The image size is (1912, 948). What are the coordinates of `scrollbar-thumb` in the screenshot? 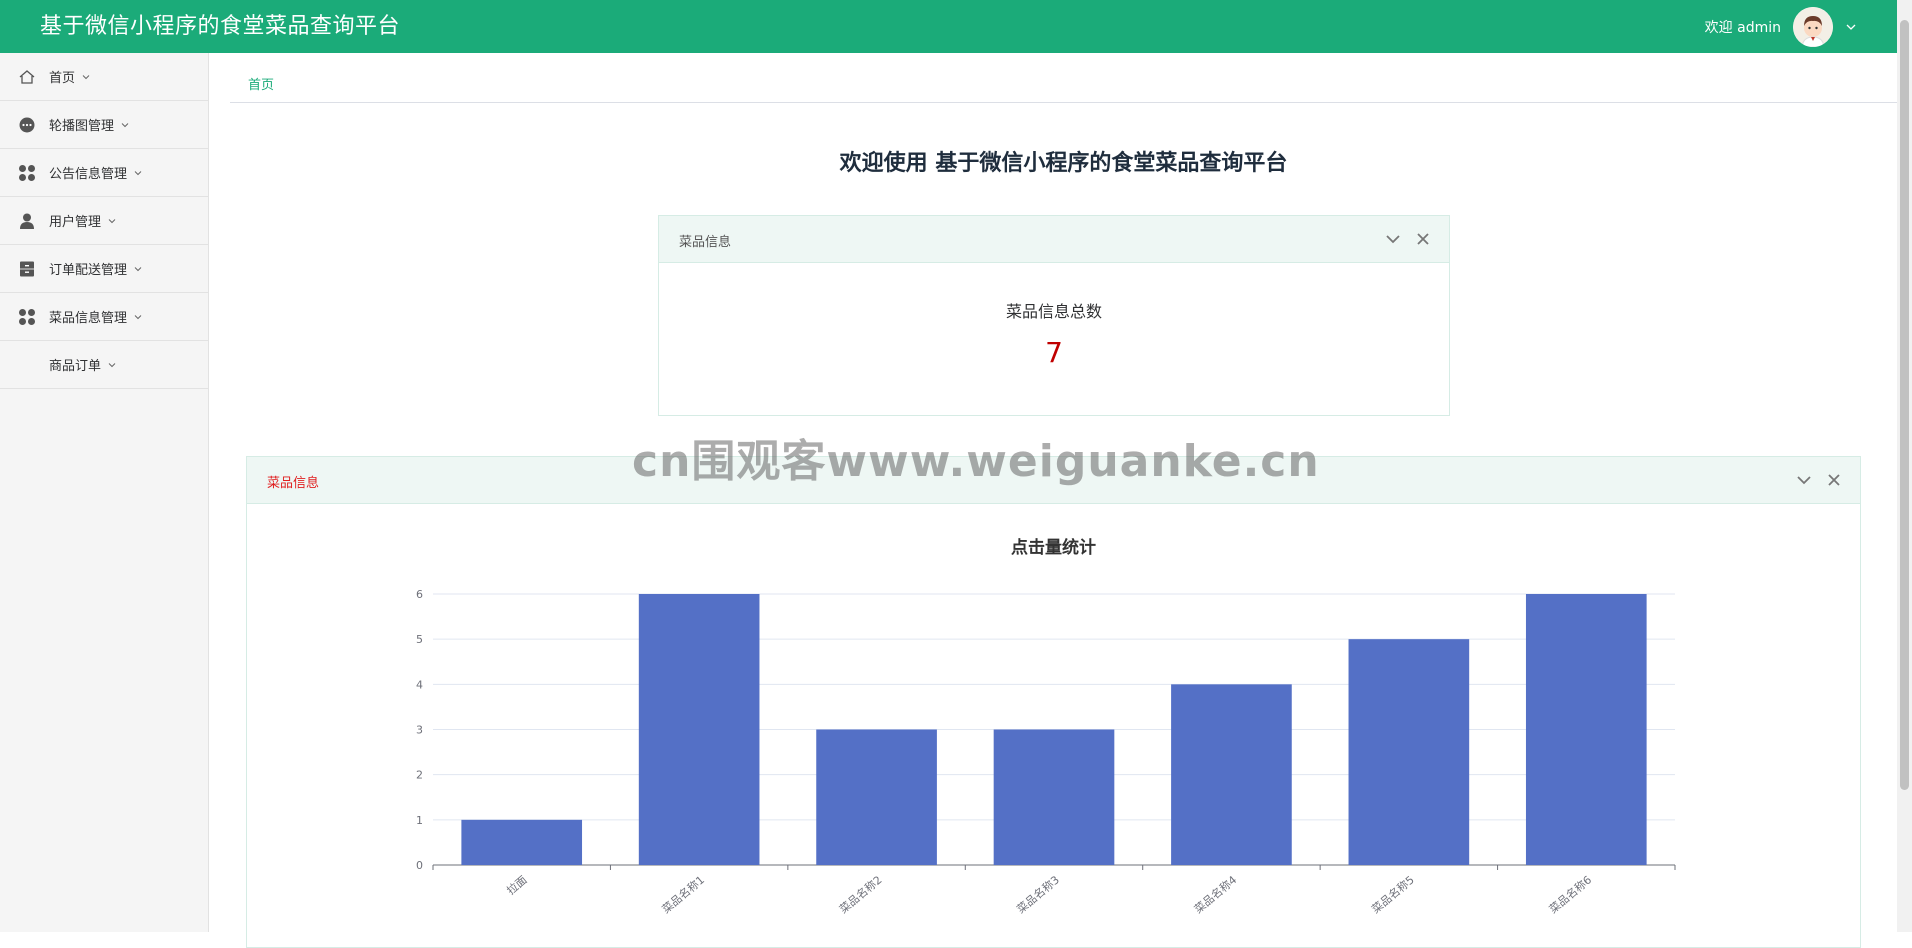 It's located at (1904, 405).